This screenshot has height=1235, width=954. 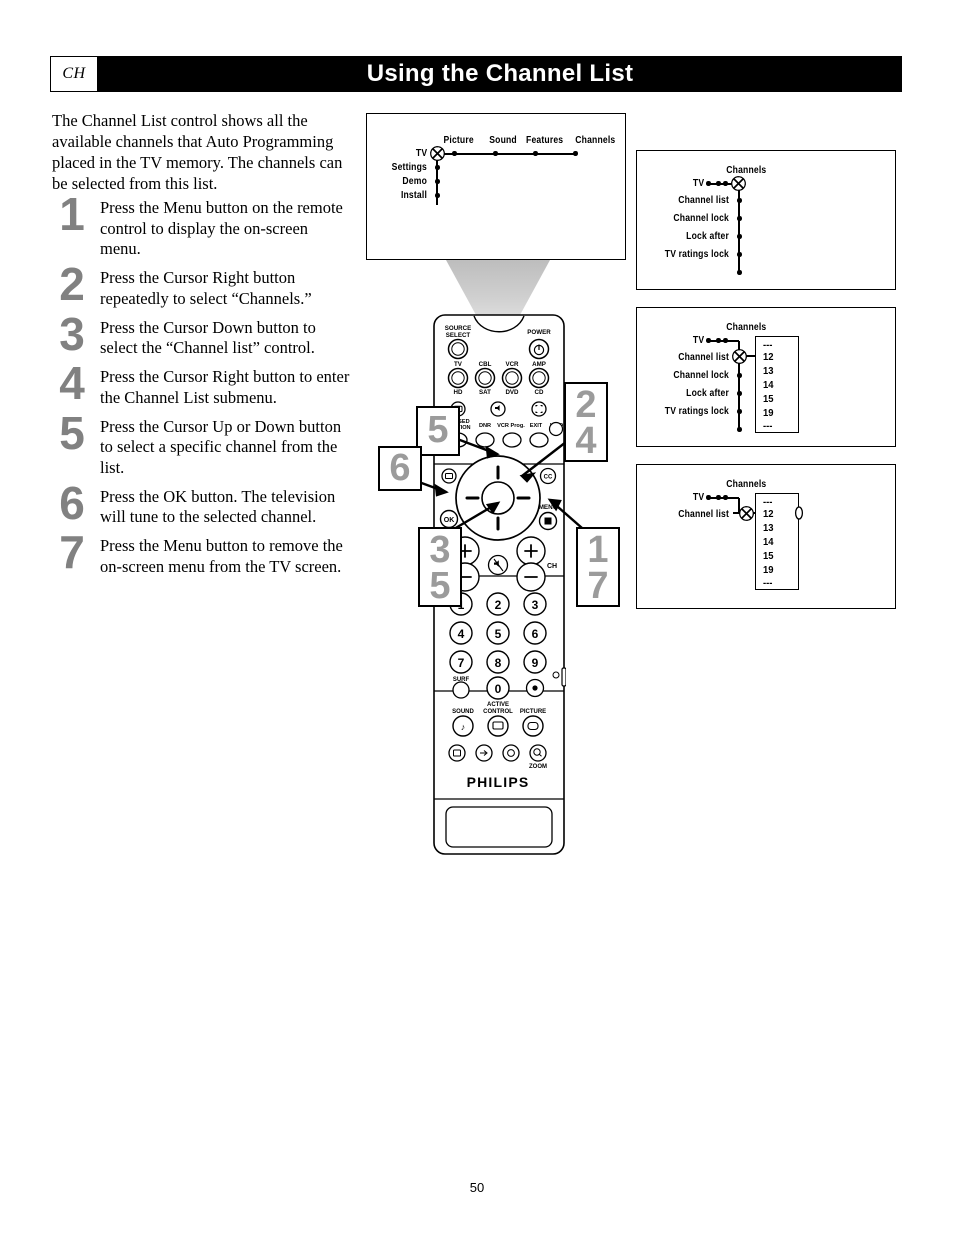 What do you see at coordinates (440, 586) in the screenshot?
I see `callout-number: 5` at bounding box center [440, 586].